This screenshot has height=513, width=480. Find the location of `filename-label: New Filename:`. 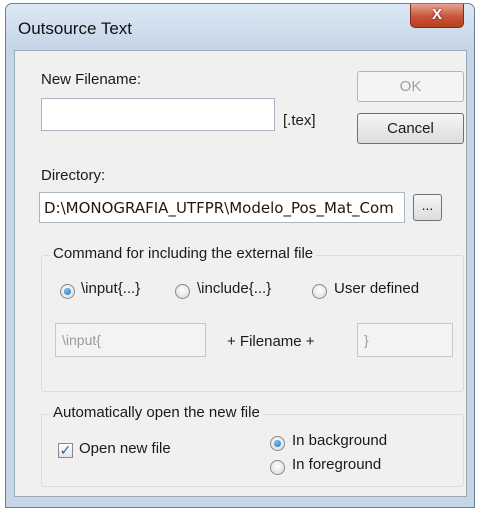

filename-label: New Filename: is located at coordinates (91, 79).